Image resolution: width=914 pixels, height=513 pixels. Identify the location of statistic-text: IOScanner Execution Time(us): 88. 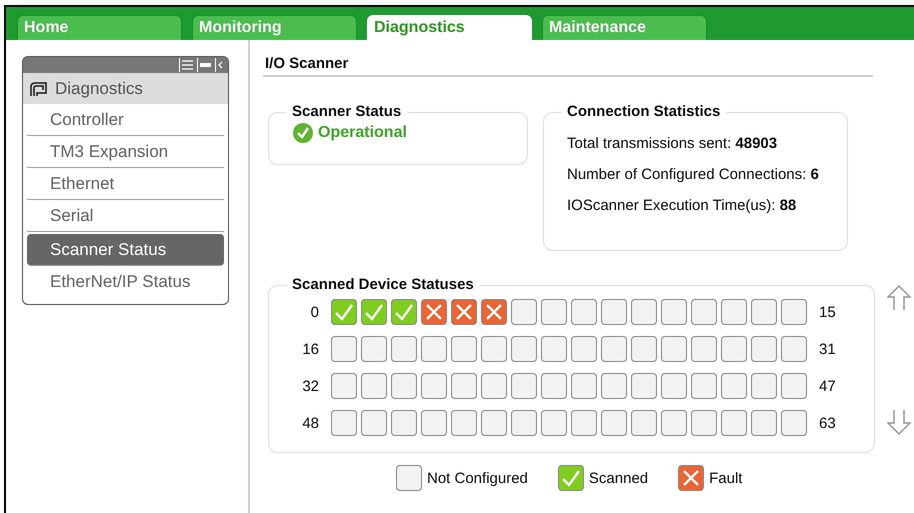
(682, 205).